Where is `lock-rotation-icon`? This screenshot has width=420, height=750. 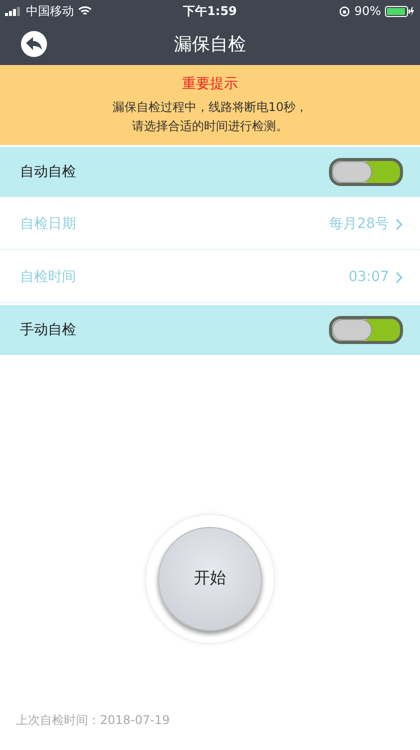 lock-rotation-icon is located at coordinates (344, 11).